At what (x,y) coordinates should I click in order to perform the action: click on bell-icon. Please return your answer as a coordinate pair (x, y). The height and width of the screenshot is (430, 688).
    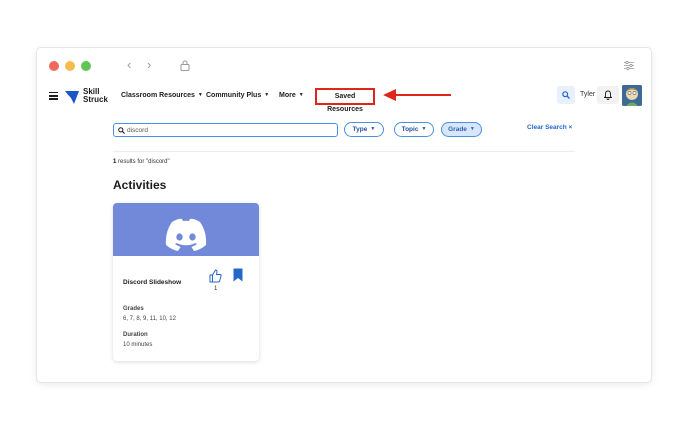
    Looking at the image, I should click on (608, 95).